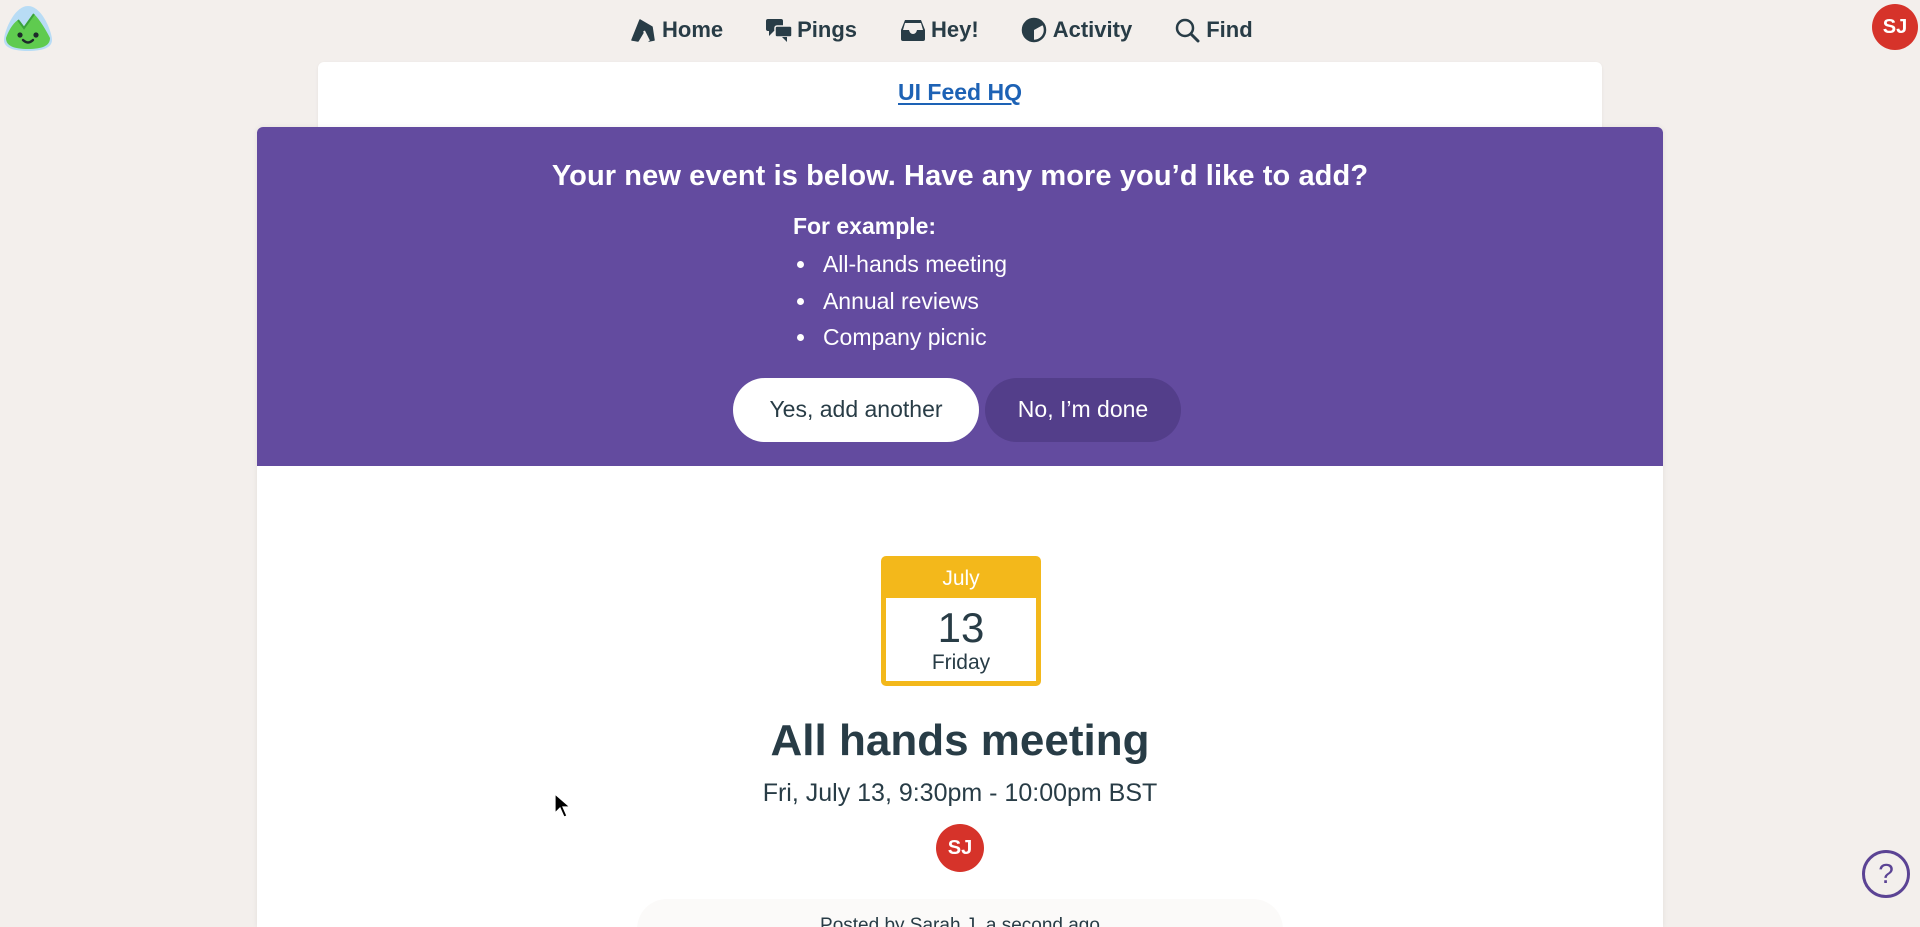 This screenshot has width=1920, height=927. Describe the element at coordinates (960, 848) in the screenshot. I see `author-avatar: SJ` at that location.